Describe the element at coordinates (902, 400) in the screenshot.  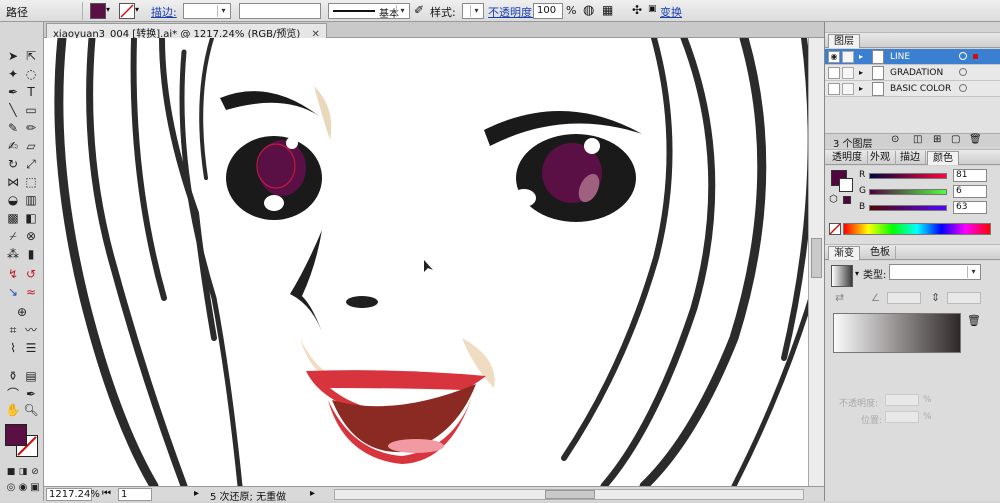
I see `stop-opacity-input` at that location.